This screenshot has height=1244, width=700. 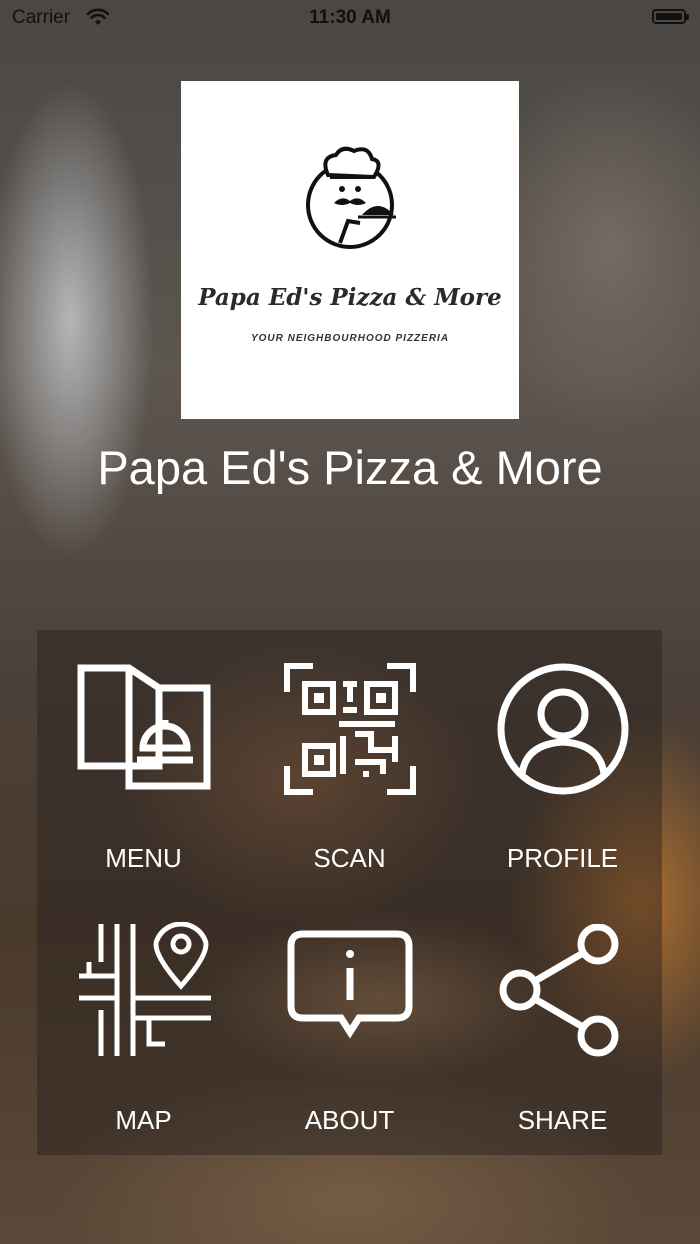 What do you see at coordinates (350, 467) in the screenshot?
I see `app-title: Papa Ed's Pizza & More` at bounding box center [350, 467].